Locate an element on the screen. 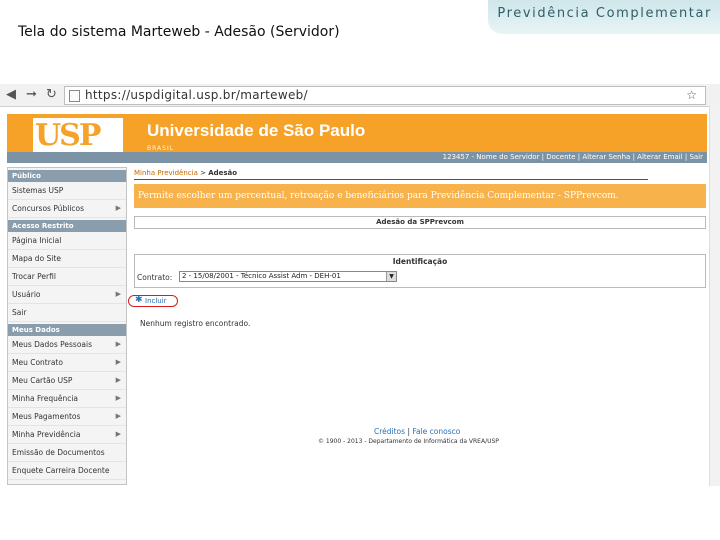 This screenshot has height=540, width=720. usp-logo-text: USP is located at coordinates (68, 135).